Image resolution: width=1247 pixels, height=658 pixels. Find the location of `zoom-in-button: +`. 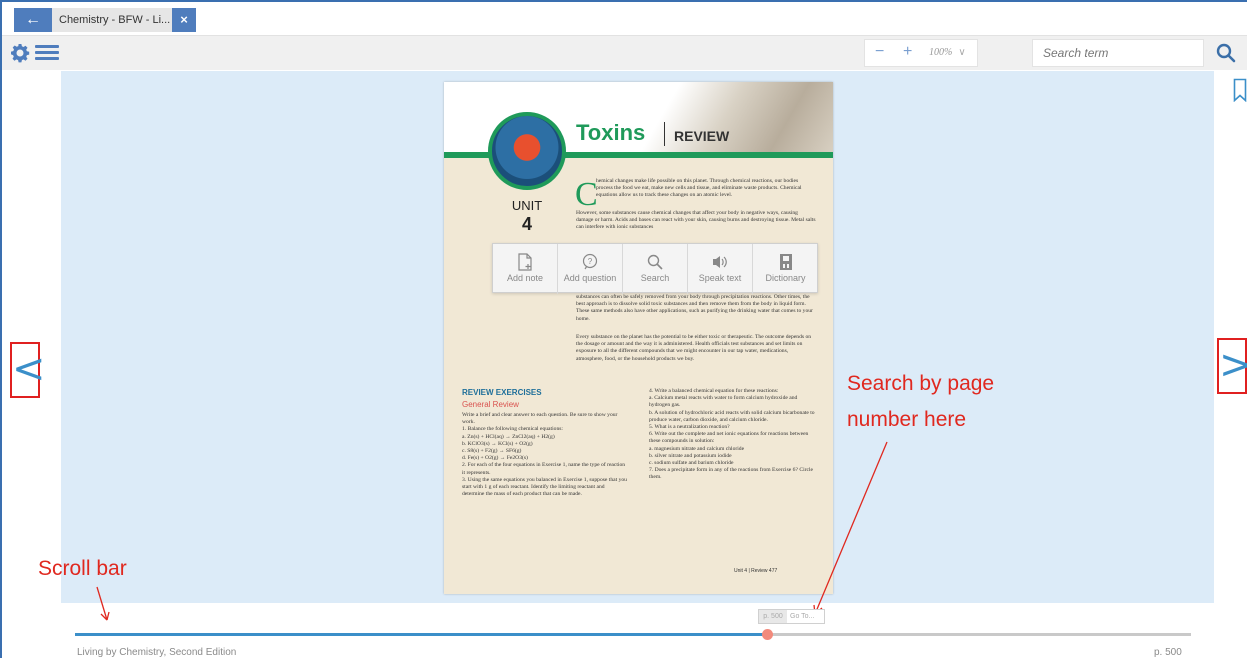

zoom-in-button: + is located at coordinates (907, 52).